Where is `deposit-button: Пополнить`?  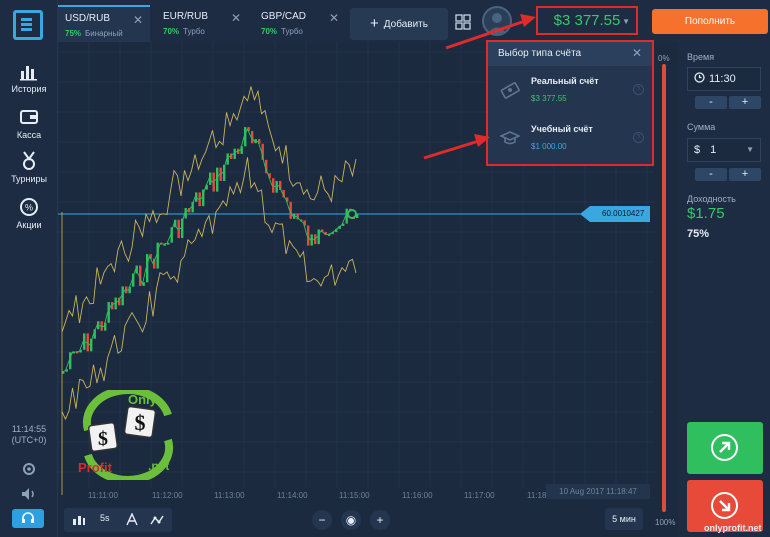 deposit-button: Пополнить is located at coordinates (710, 21).